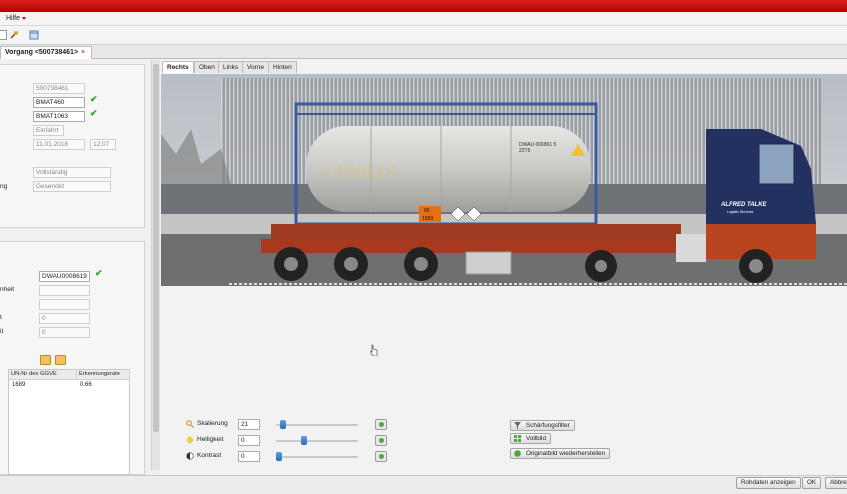  What do you see at coordinates (69, 422) in the screenshot?
I see `un-number-table: UN-Nr des GGVE Erkennungsrate 1689 0.66` at bounding box center [69, 422].